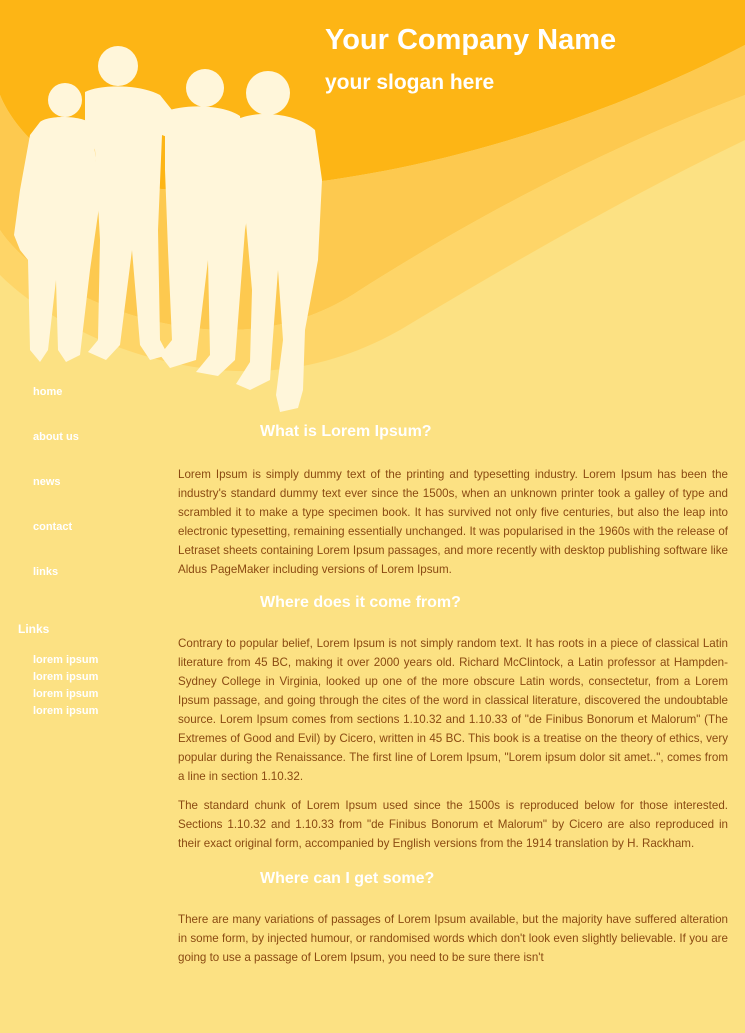 This screenshot has width=745, height=1033. What do you see at coordinates (56, 408) in the screenshot?
I see `nav-link-home: home` at bounding box center [56, 408].